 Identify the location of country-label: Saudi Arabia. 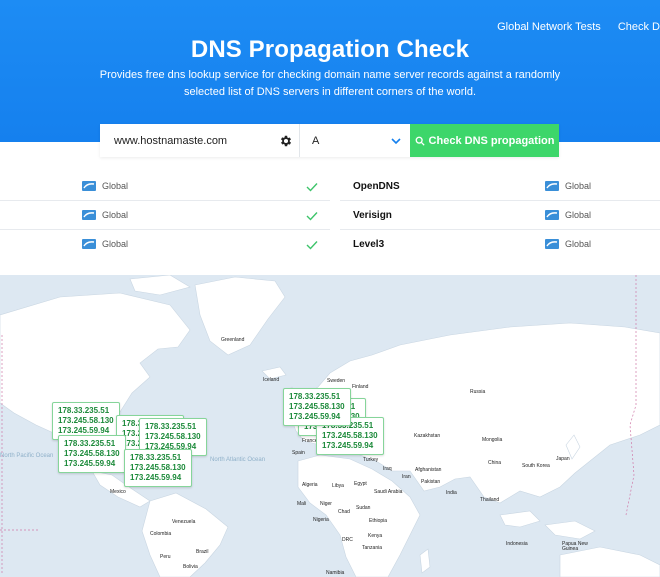
(388, 492).